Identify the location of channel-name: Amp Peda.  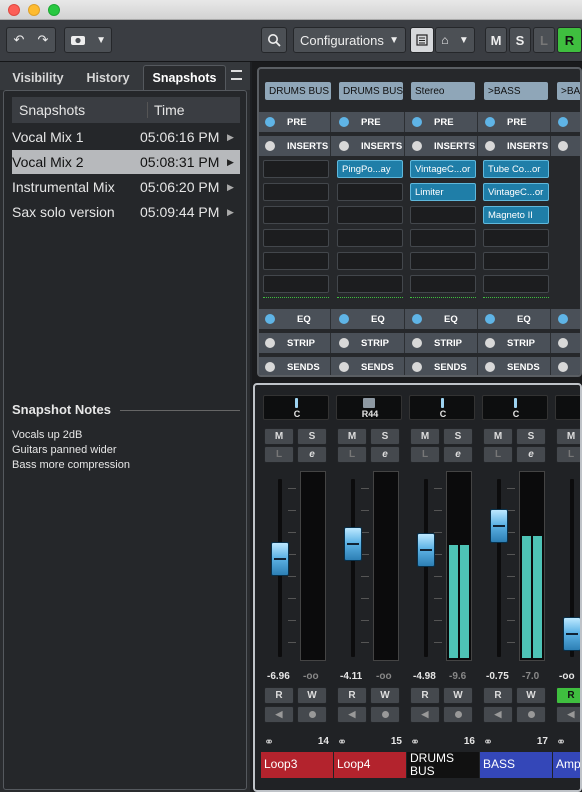
(566, 765).